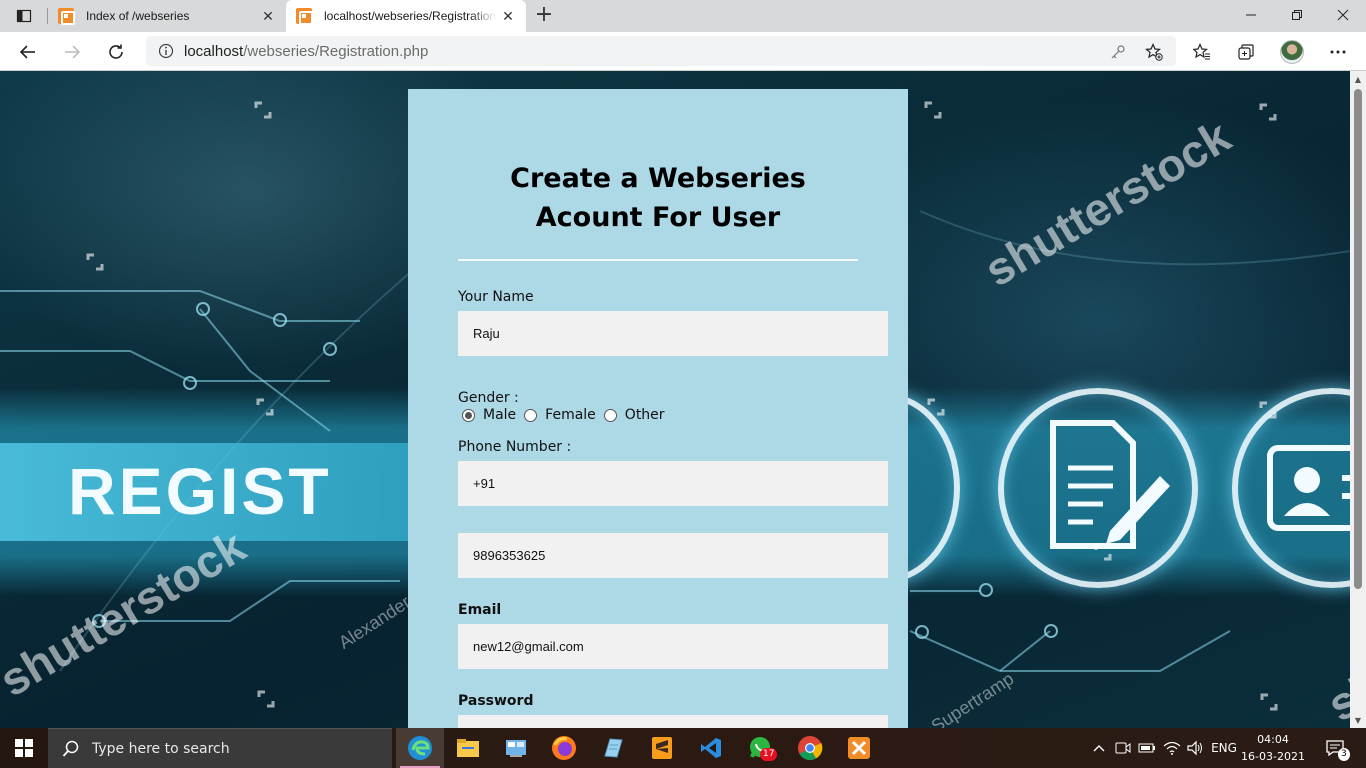  What do you see at coordinates (1273, 748) in the screenshot?
I see `taskbar-clock: 04:04 16-03-2021` at bounding box center [1273, 748].